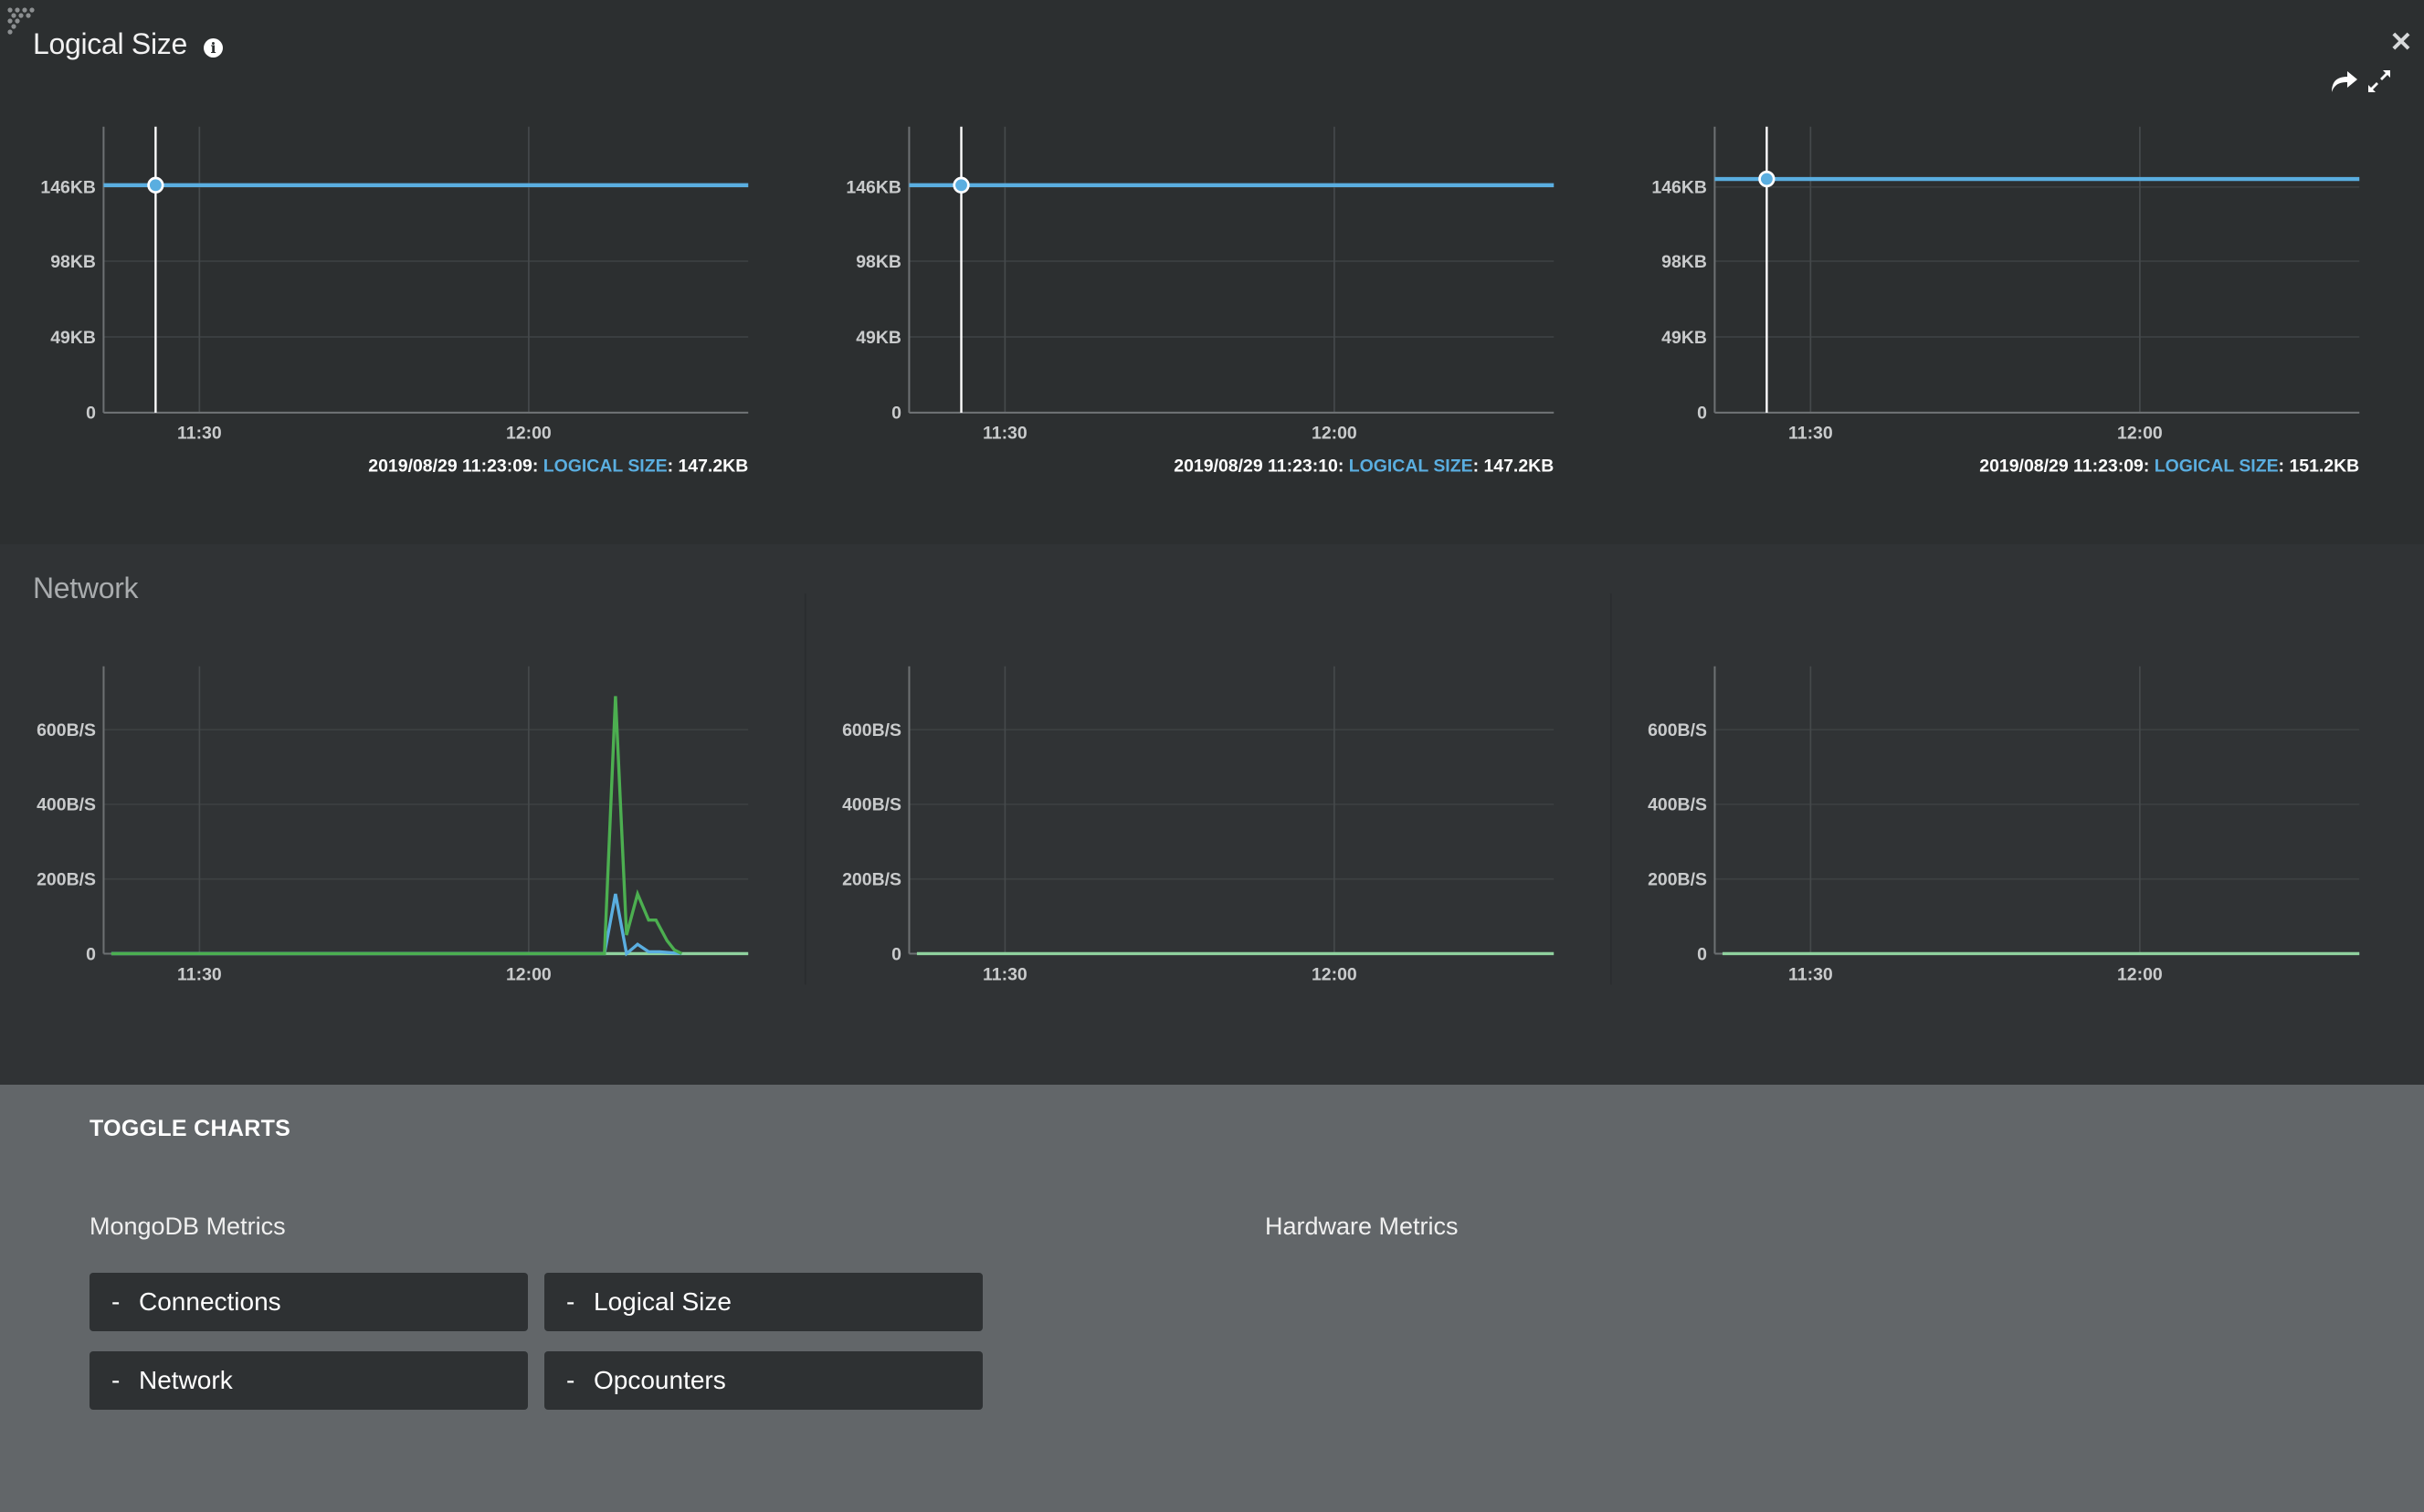 This screenshot has height=1512, width=2424. What do you see at coordinates (763, 1380) in the screenshot?
I see `toggle-opcounters-button: - Opcounters` at bounding box center [763, 1380].